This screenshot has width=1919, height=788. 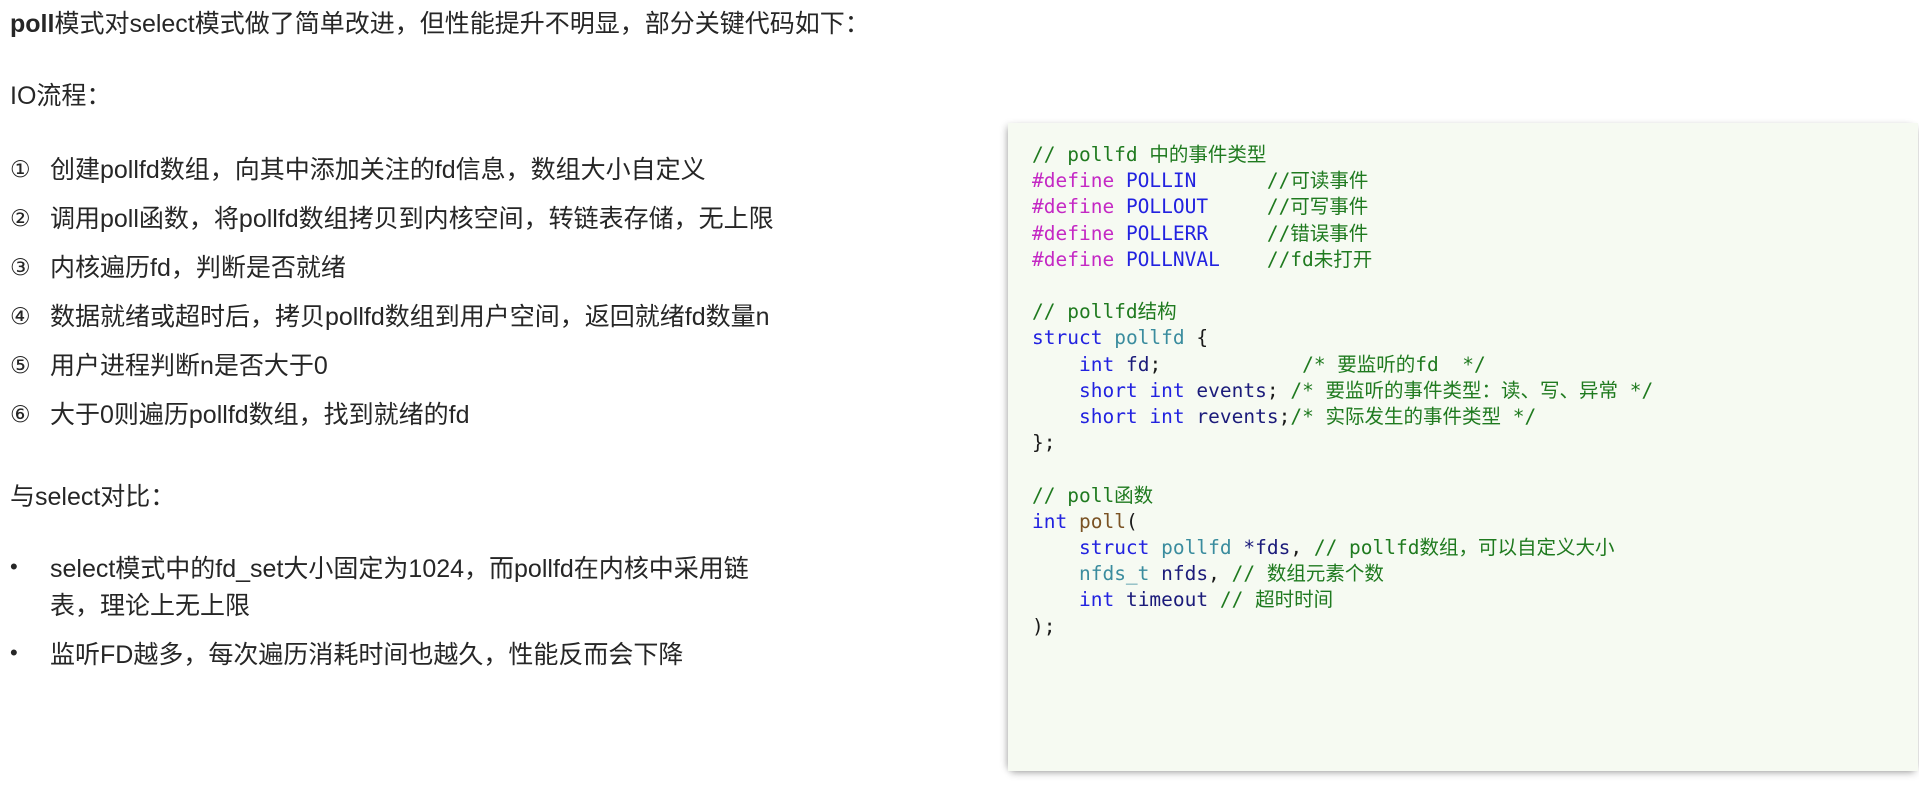 What do you see at coordinates (507, 24) in the screenshot?
I see `intro-paragraph: poll模式对select模式做了简单改进，但性能提升不明显，部分关键代码如下：` at bounding box center [507, 24].